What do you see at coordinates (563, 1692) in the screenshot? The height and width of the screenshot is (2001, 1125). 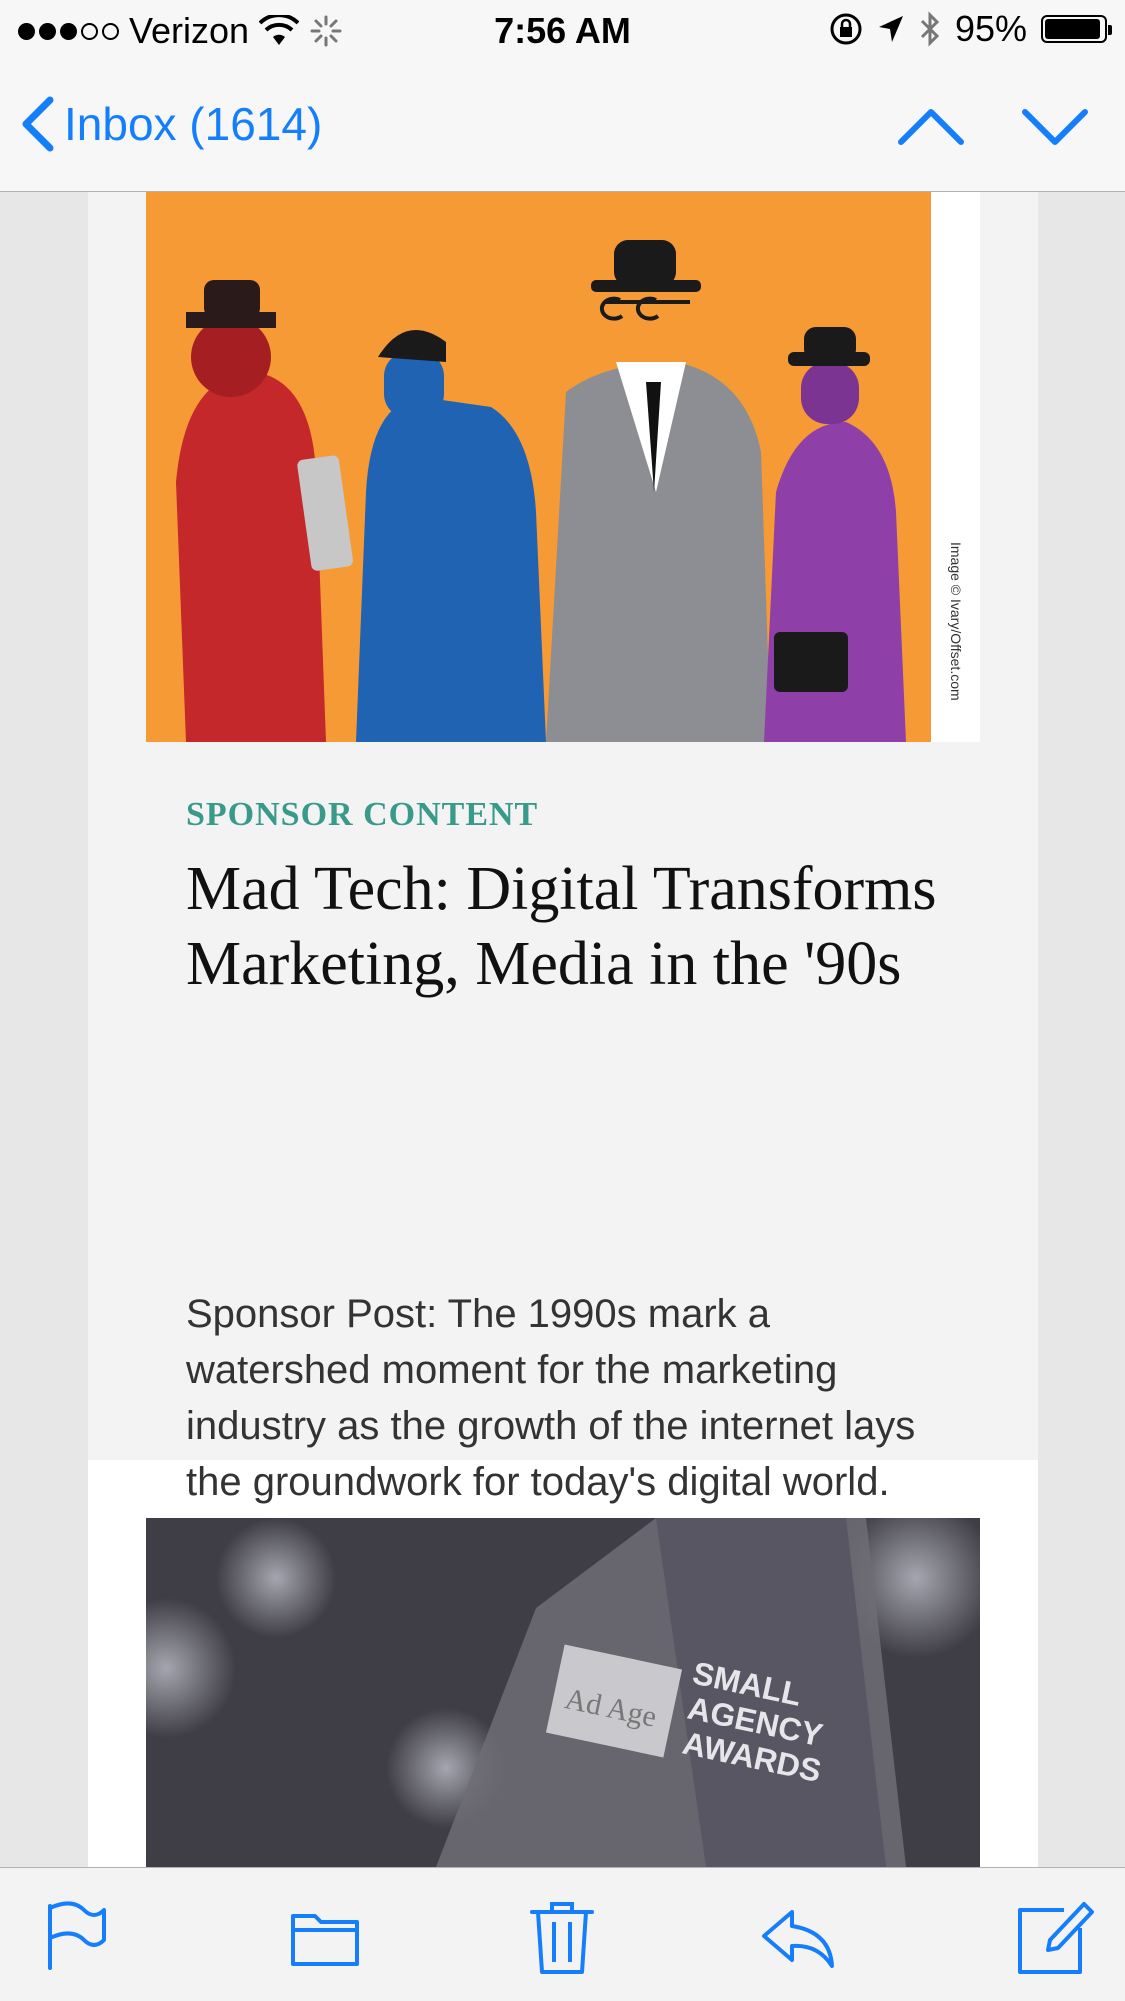 I see `award-article-image: Ad Age SMALL AGENCY AWARDS` at bounding box center [563, 1692].